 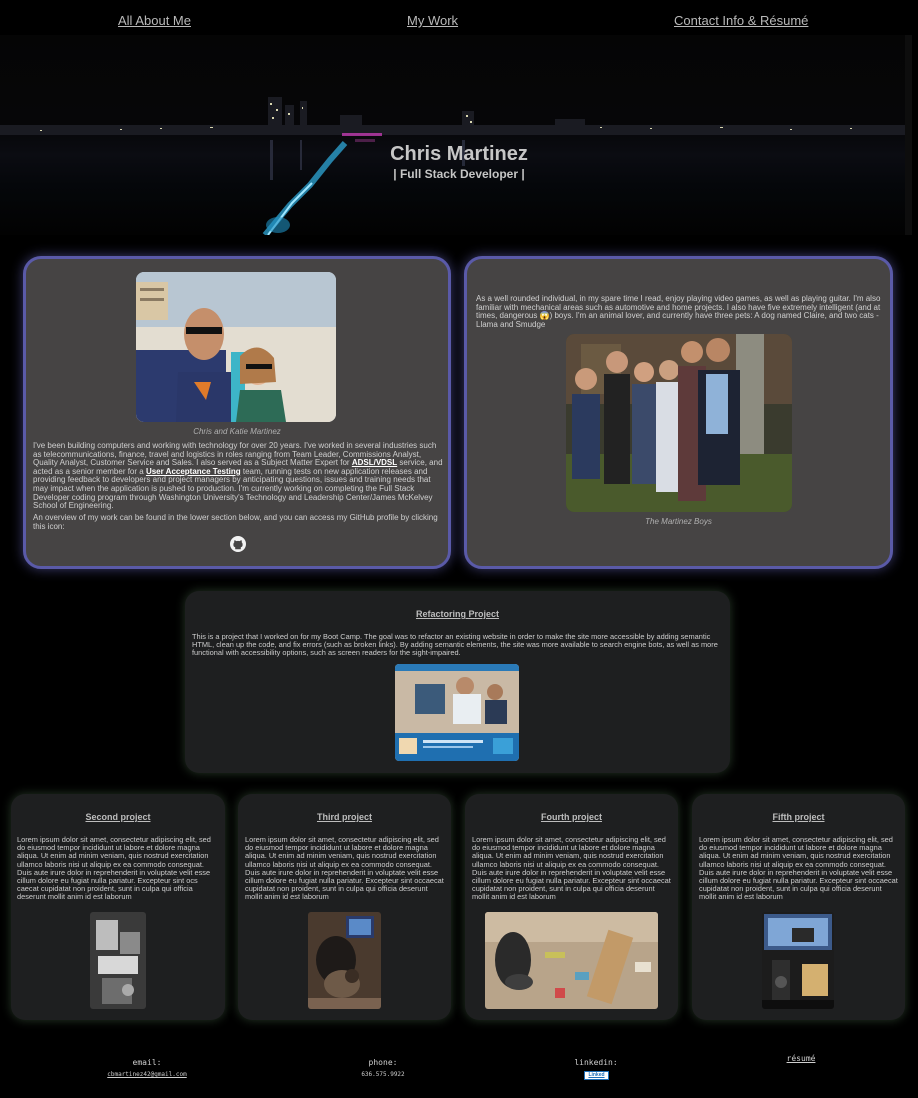 I want to click on family-photo, so click(x=679, y=423).